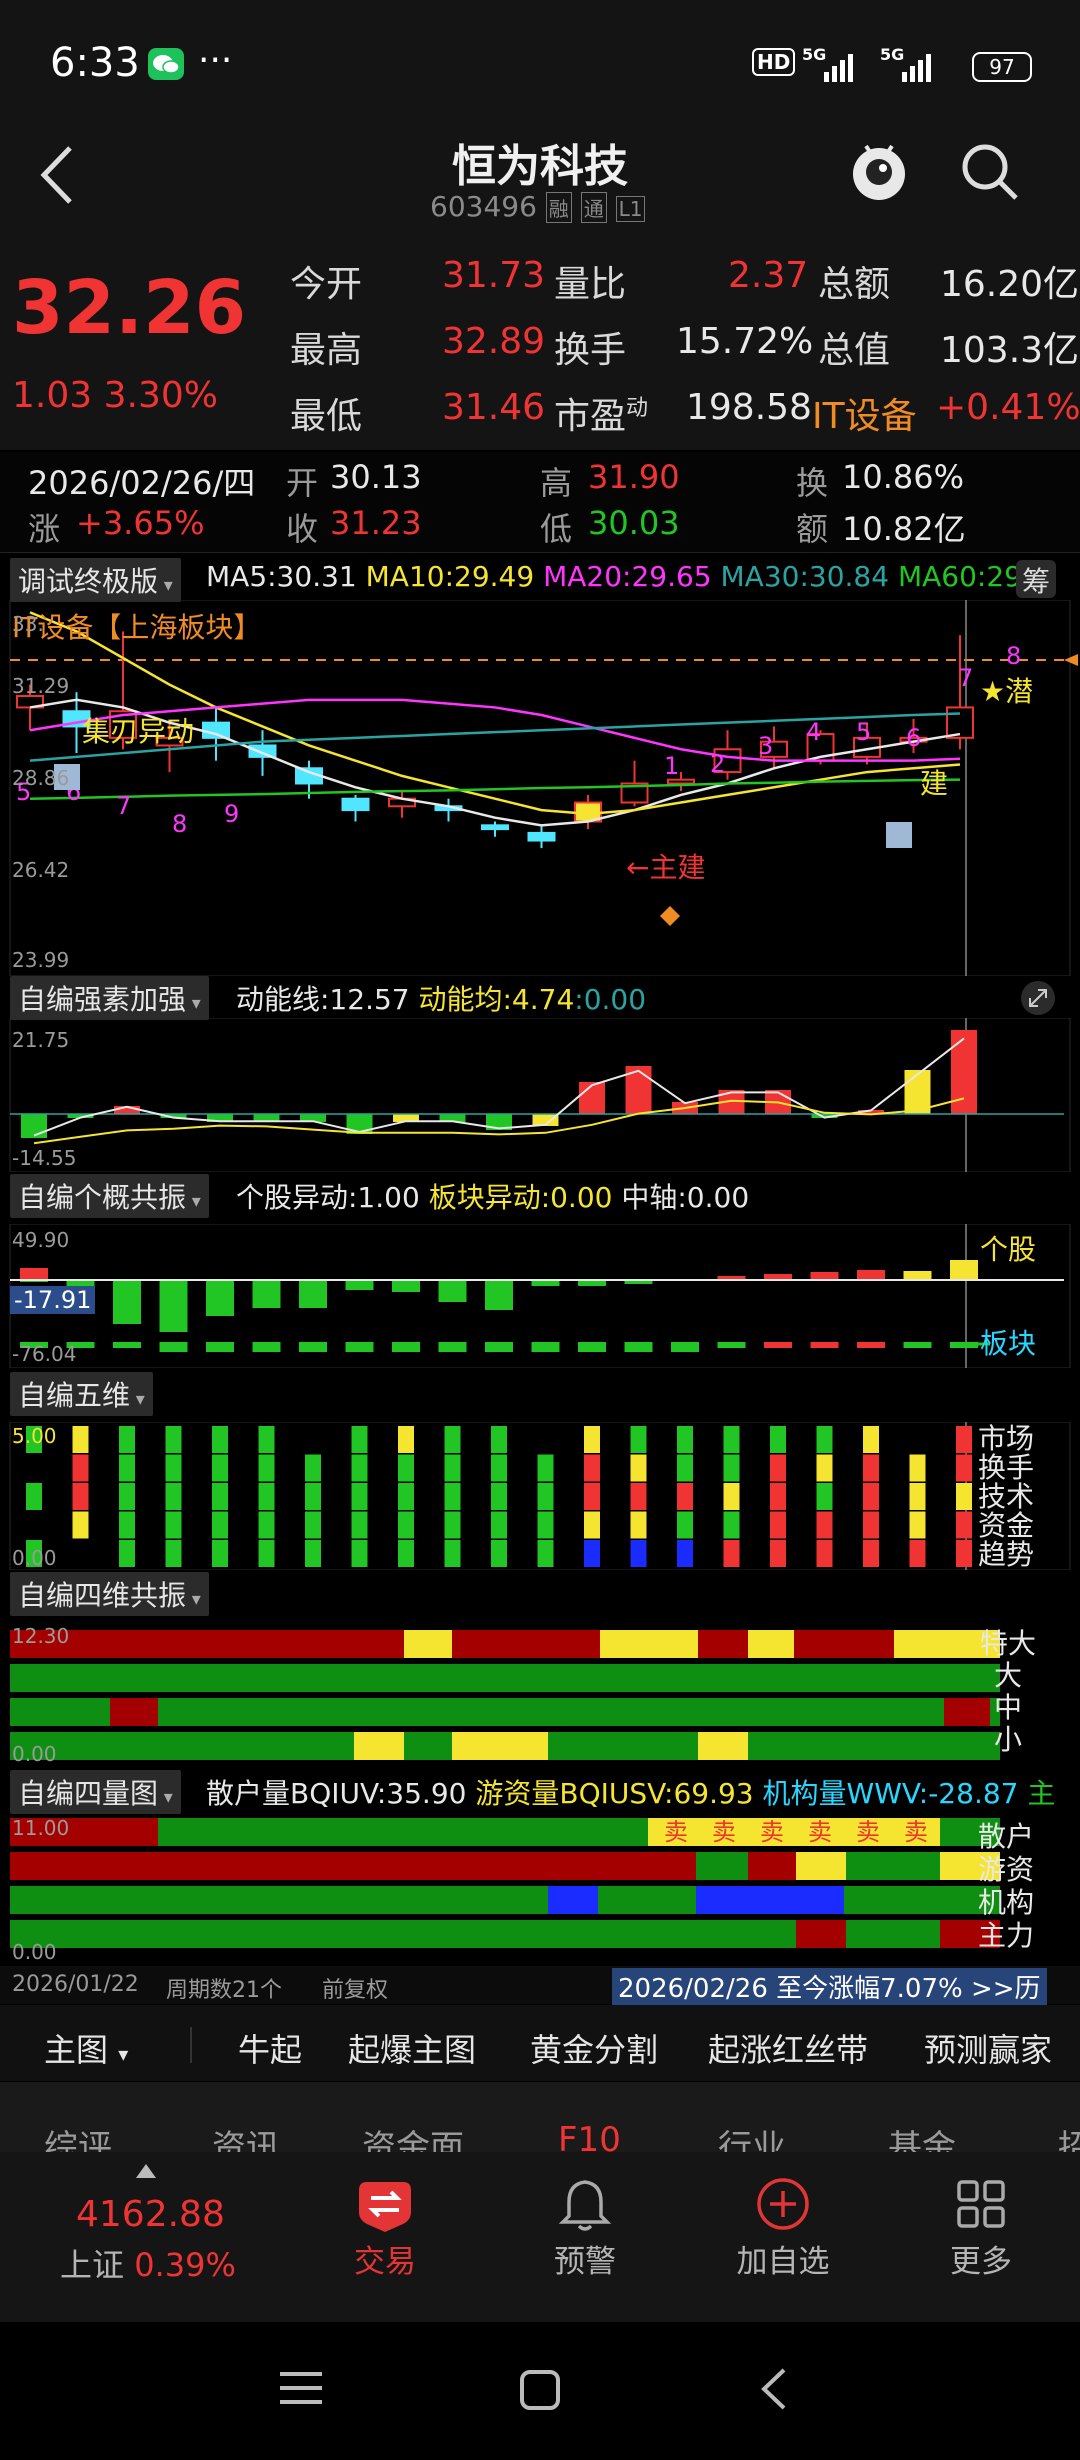 This screenshot has width=1080, height=2460. Describe the element at coordinates (934, 783) in the screenshot. I see `annotation-build: 建` at that location.